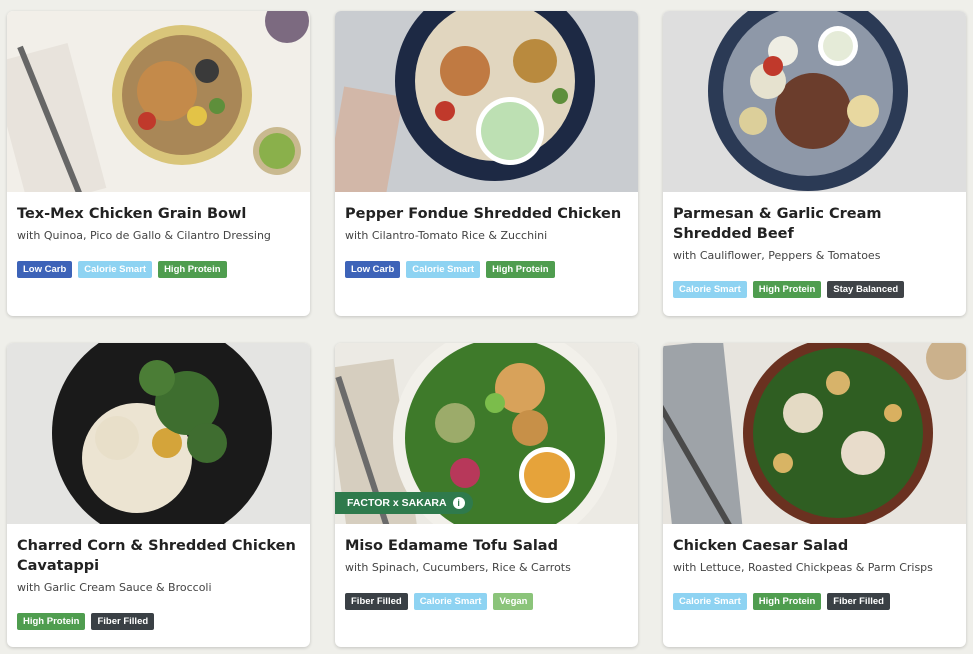  What do you see at coordinates (814, 224) in the screenshot?
I see `meal-title: Parmesan & Garlic Cream Shredded Beef` at bounding box center [814, 224].